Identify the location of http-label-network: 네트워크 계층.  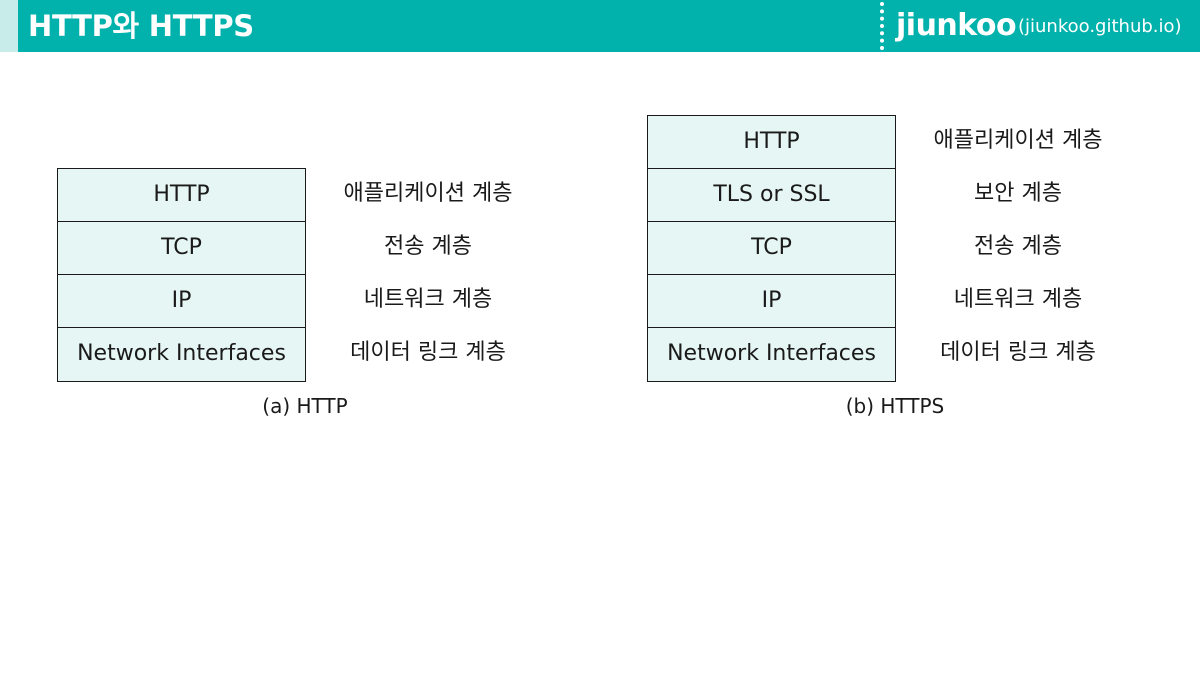
(428, 299).